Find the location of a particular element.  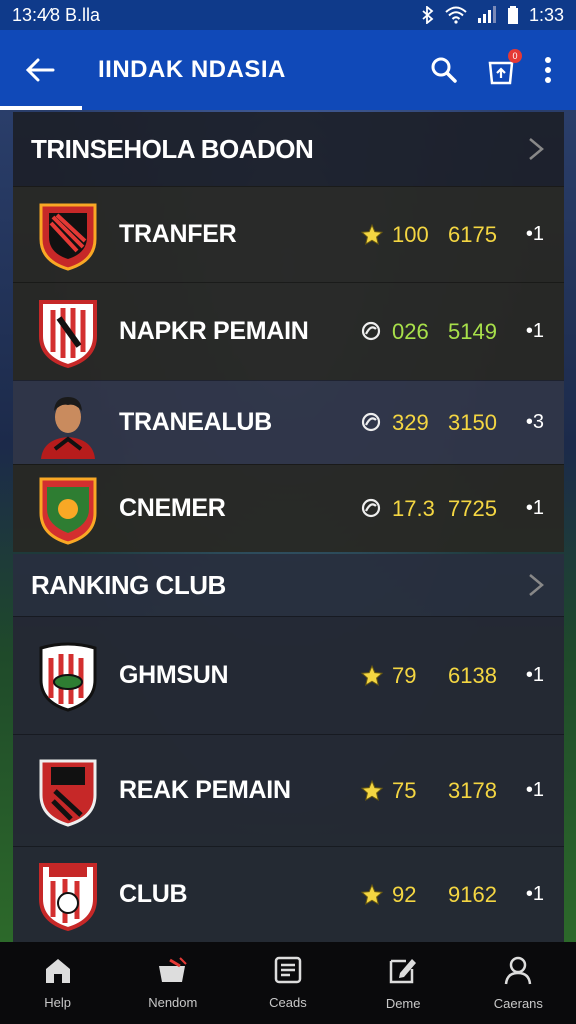

list-item: CLUB 92 9162 •1 is located at coordinates (288, 894).